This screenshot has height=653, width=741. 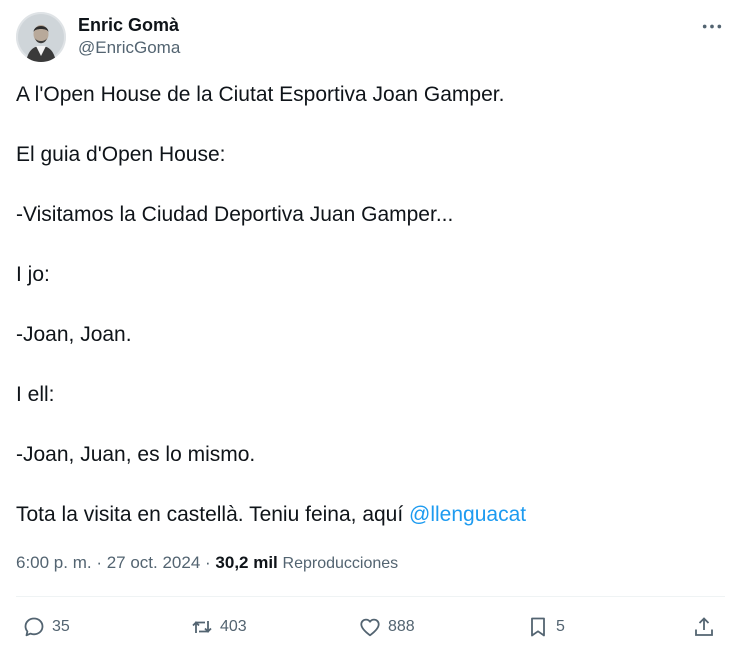 What do you see at coordinates (136, 454) in the screenshot?
I see `tweet-paragraph: -Joan, Juan, es lo mismo.` at bounding box center [136, 454].